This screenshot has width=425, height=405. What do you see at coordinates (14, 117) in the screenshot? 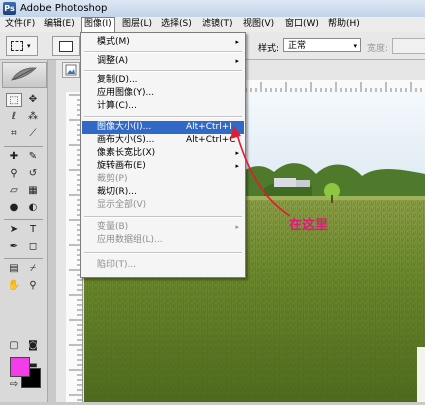
I see `lasso-tool-icon: ℓ` at bounding box center [14, 117].